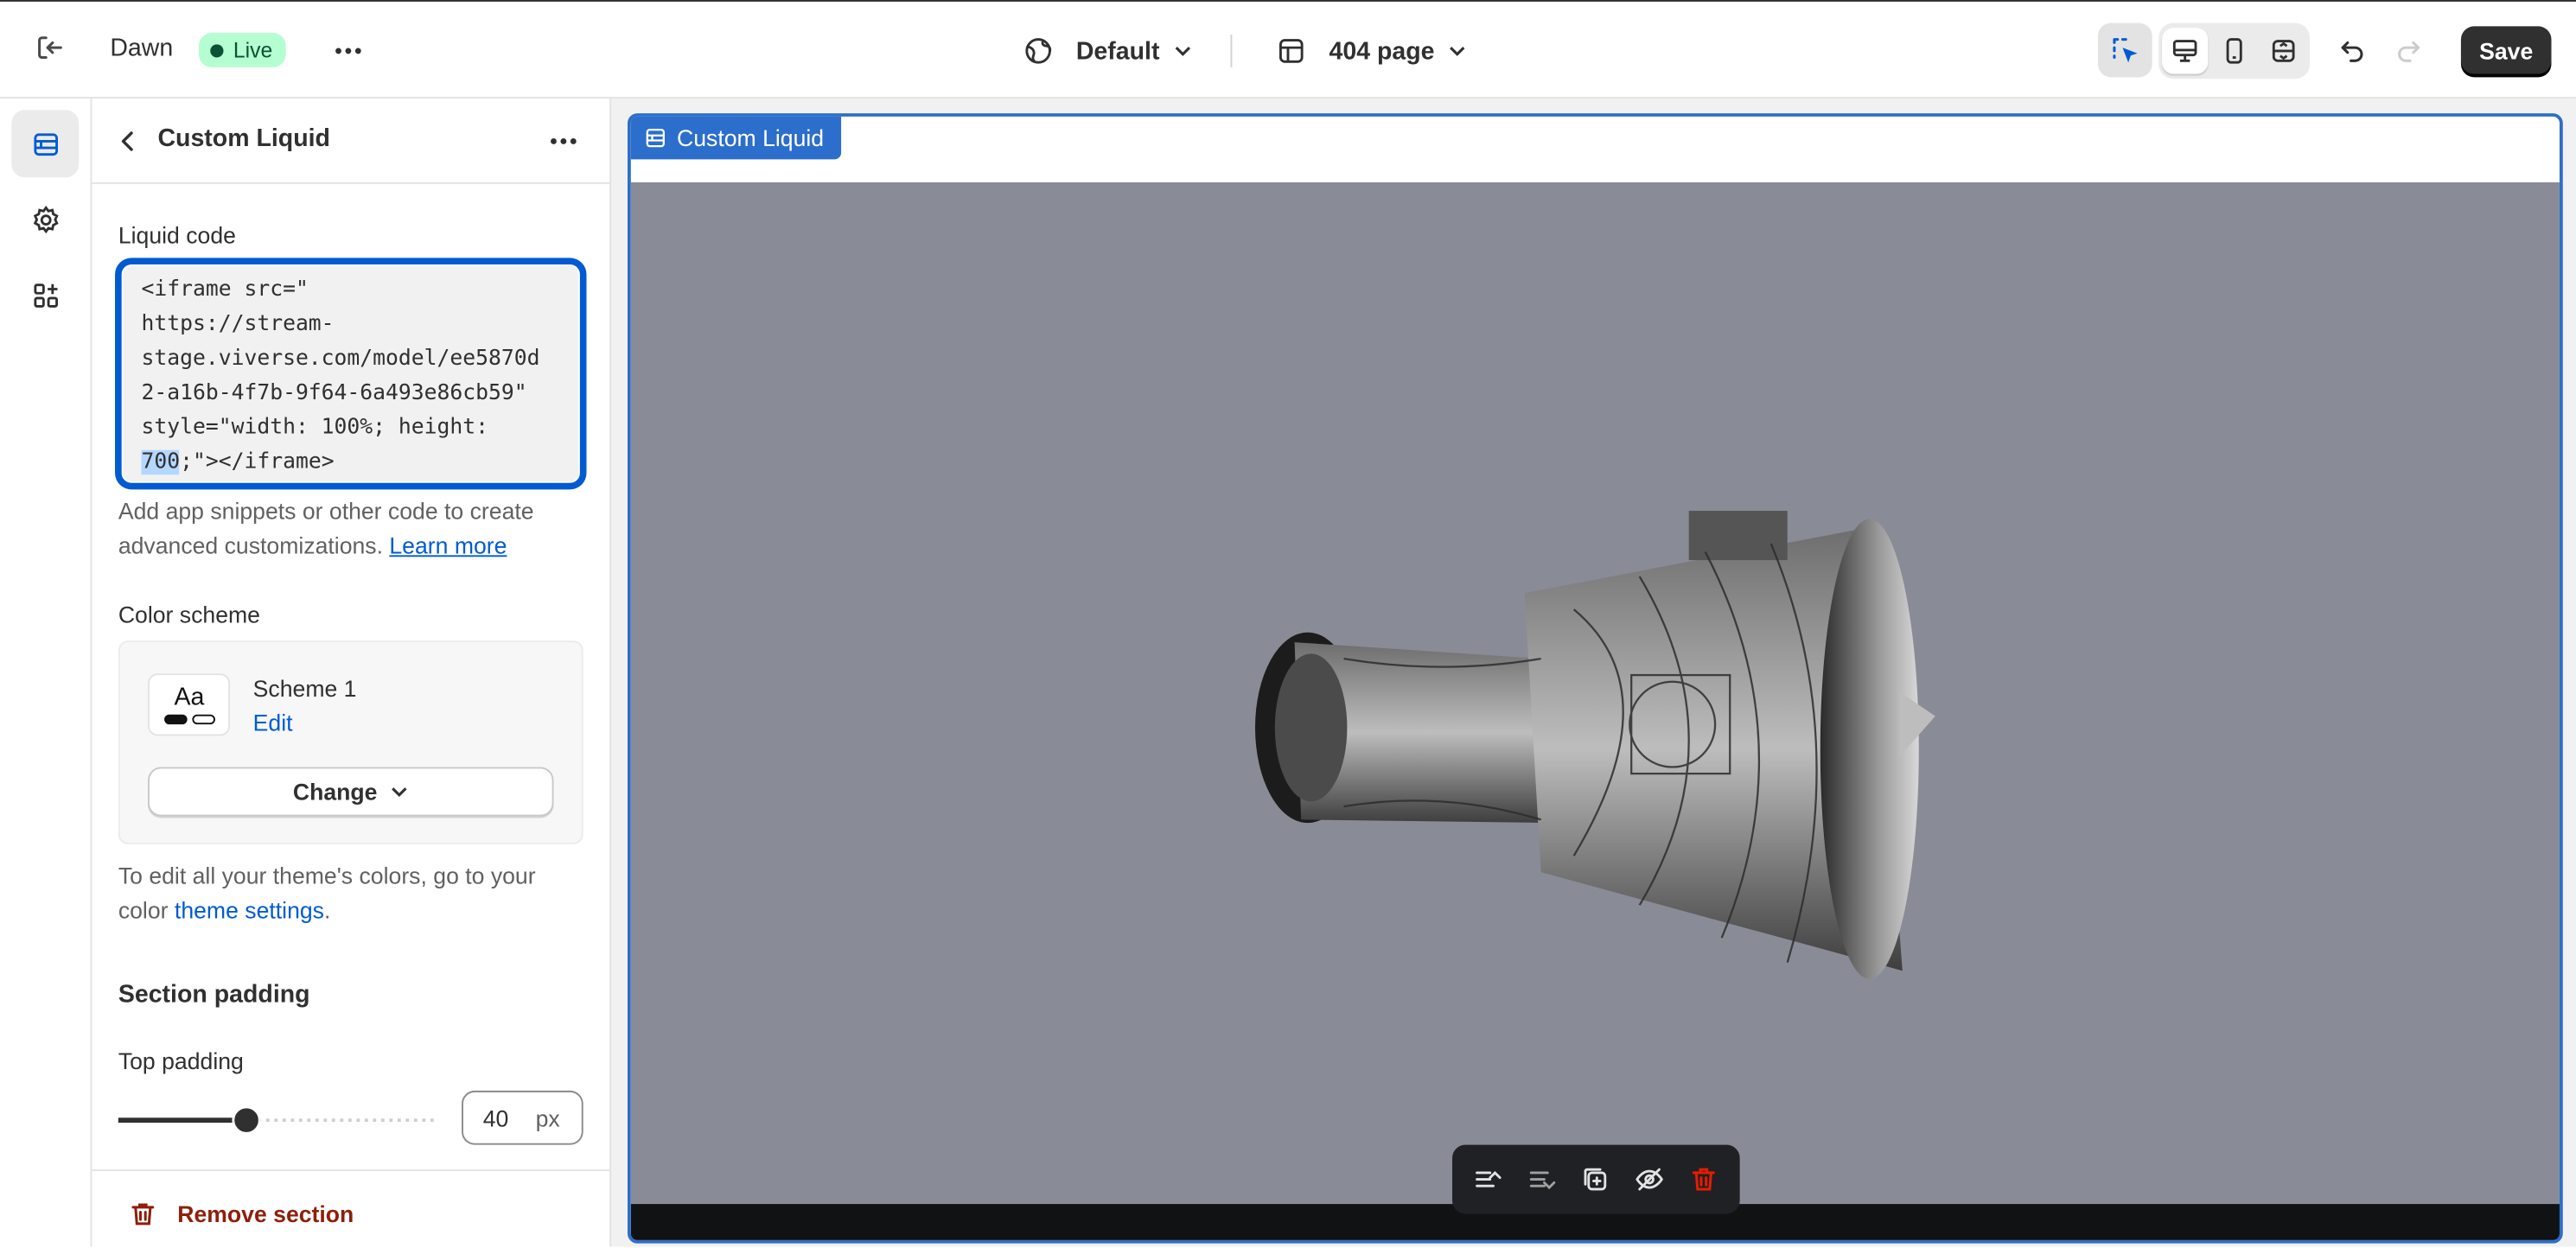 The height and width of the screenshot is (1248, 2576). I want to click on code-line: style="width: 100%; height:, so click(315, 428).